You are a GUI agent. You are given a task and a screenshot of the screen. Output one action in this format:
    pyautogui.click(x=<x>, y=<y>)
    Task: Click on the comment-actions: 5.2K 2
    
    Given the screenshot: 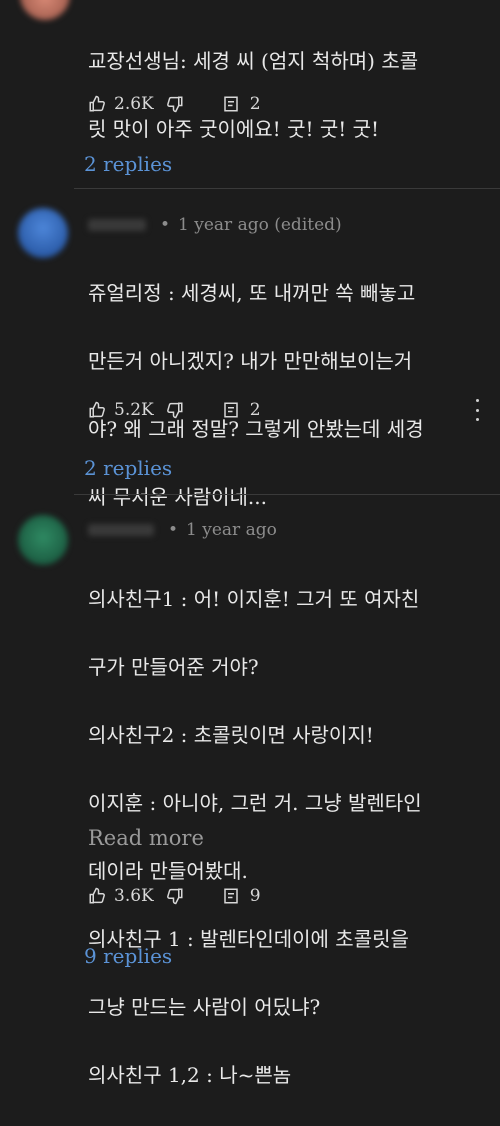 What is the action you would take?
    pyautogui.click(x=174, y=410)
    